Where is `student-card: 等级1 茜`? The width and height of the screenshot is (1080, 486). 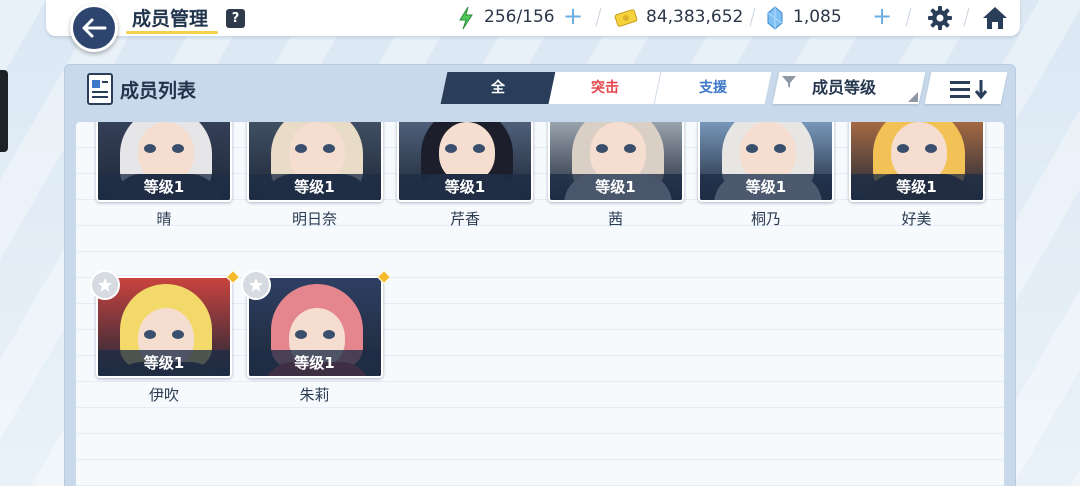
student-card: 等级1 茜 is located at coordinates (615, 186).